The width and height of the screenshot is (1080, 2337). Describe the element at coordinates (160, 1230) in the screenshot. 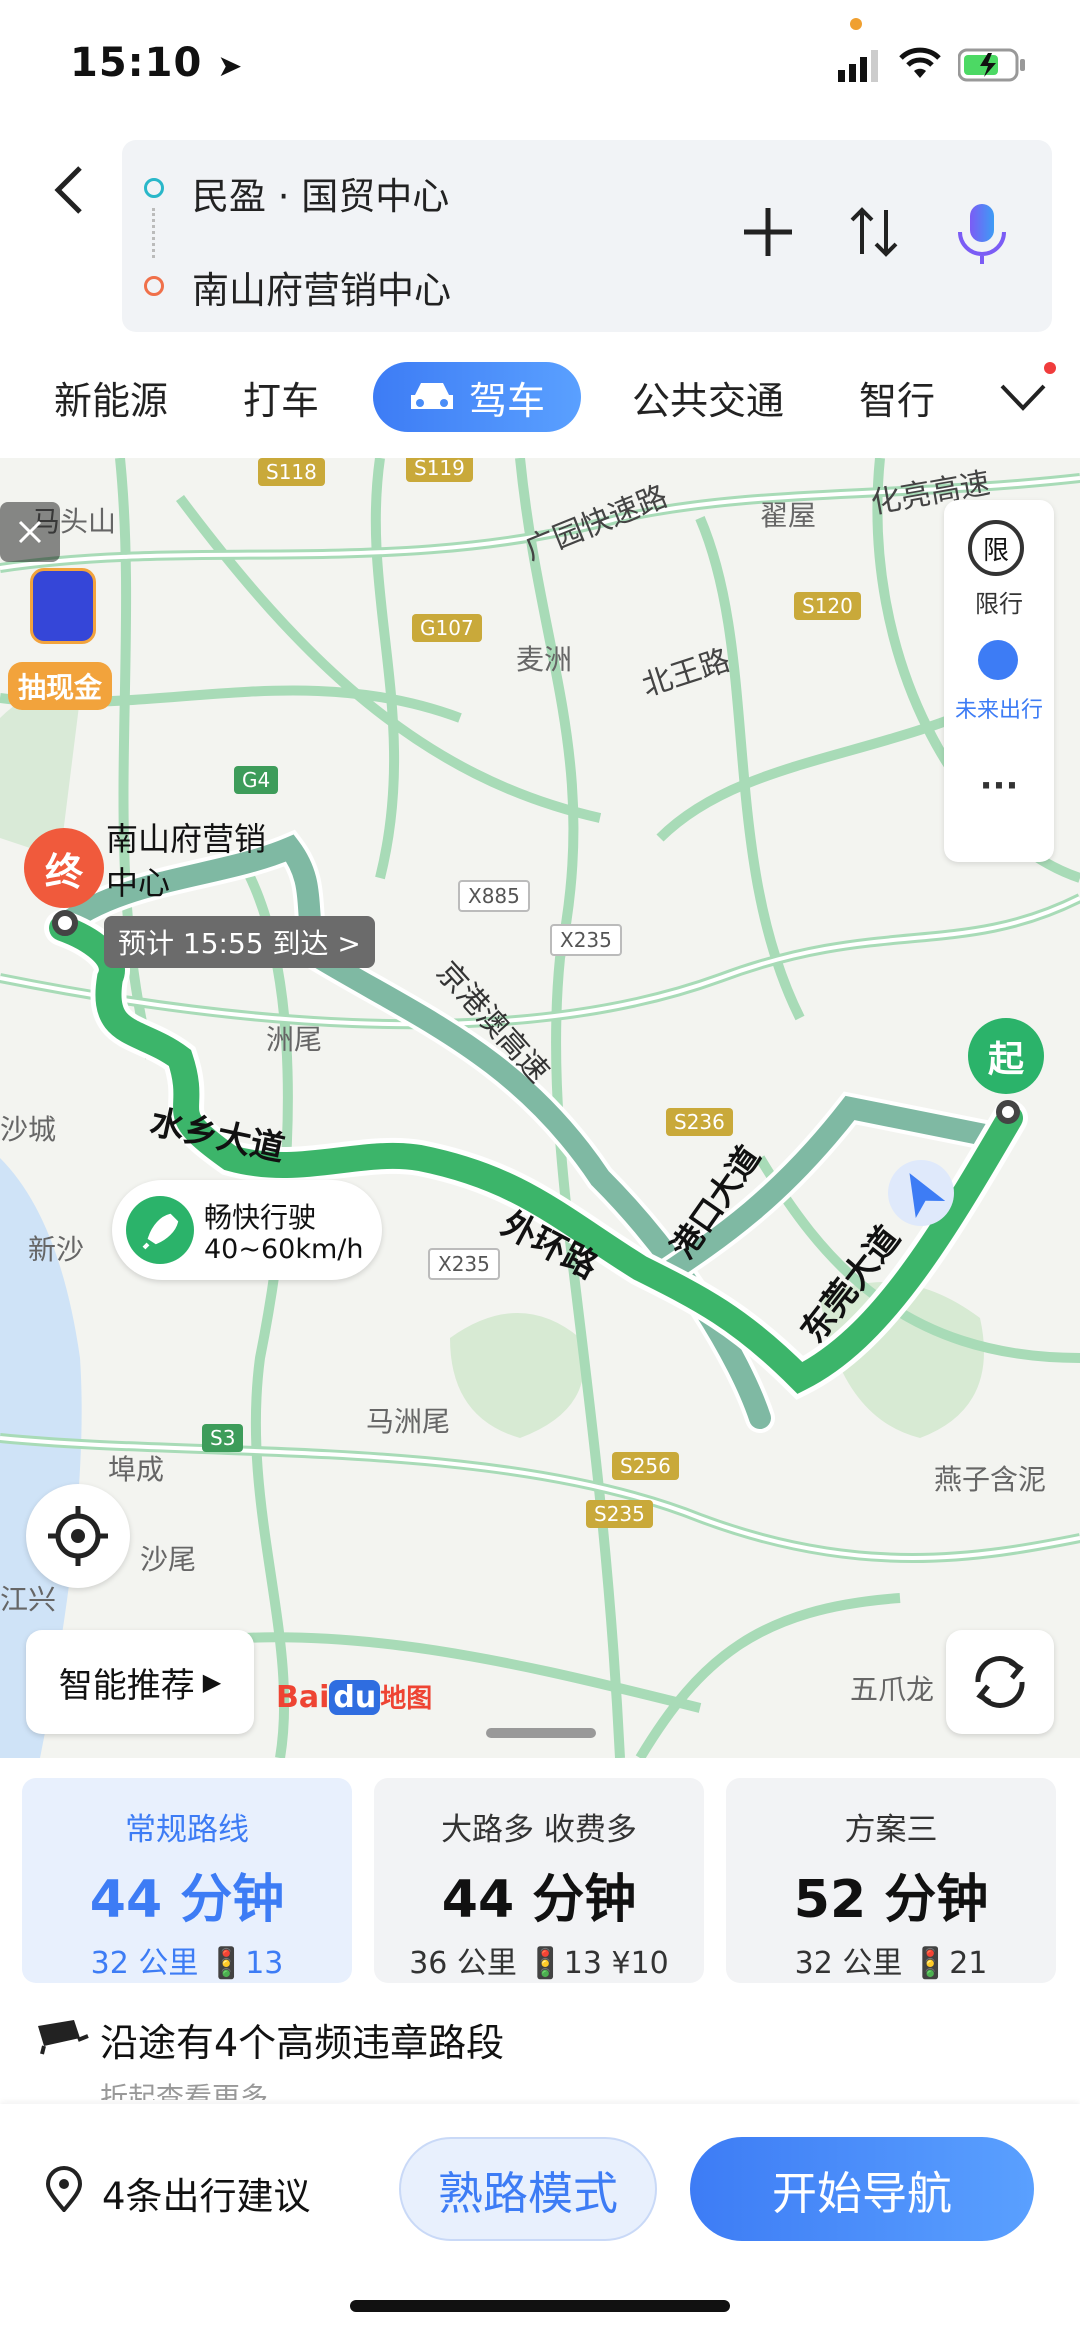

I see `rocket-icon` at that location.